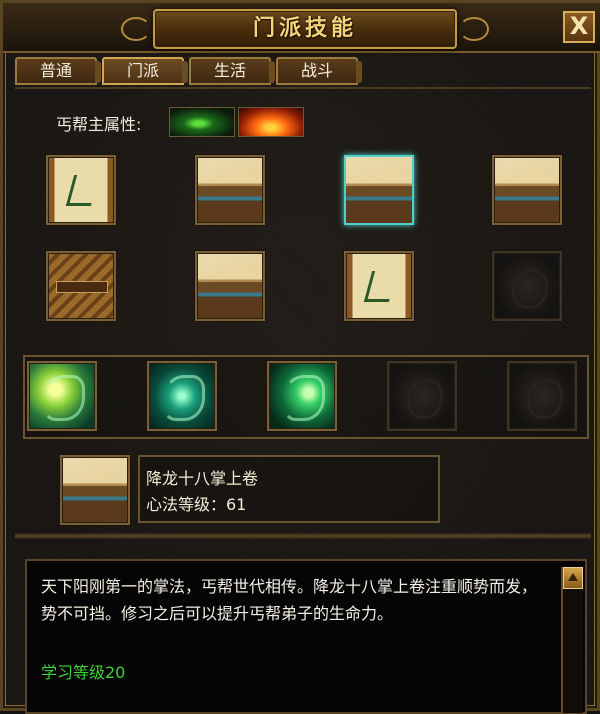 The height and width of the screenshot is (714, 600). Describe the element at coordinates (289, 489) in the screenshot. I see `selected-skill-info: 降龙十八掌上卷 心法等级：61` at that location.